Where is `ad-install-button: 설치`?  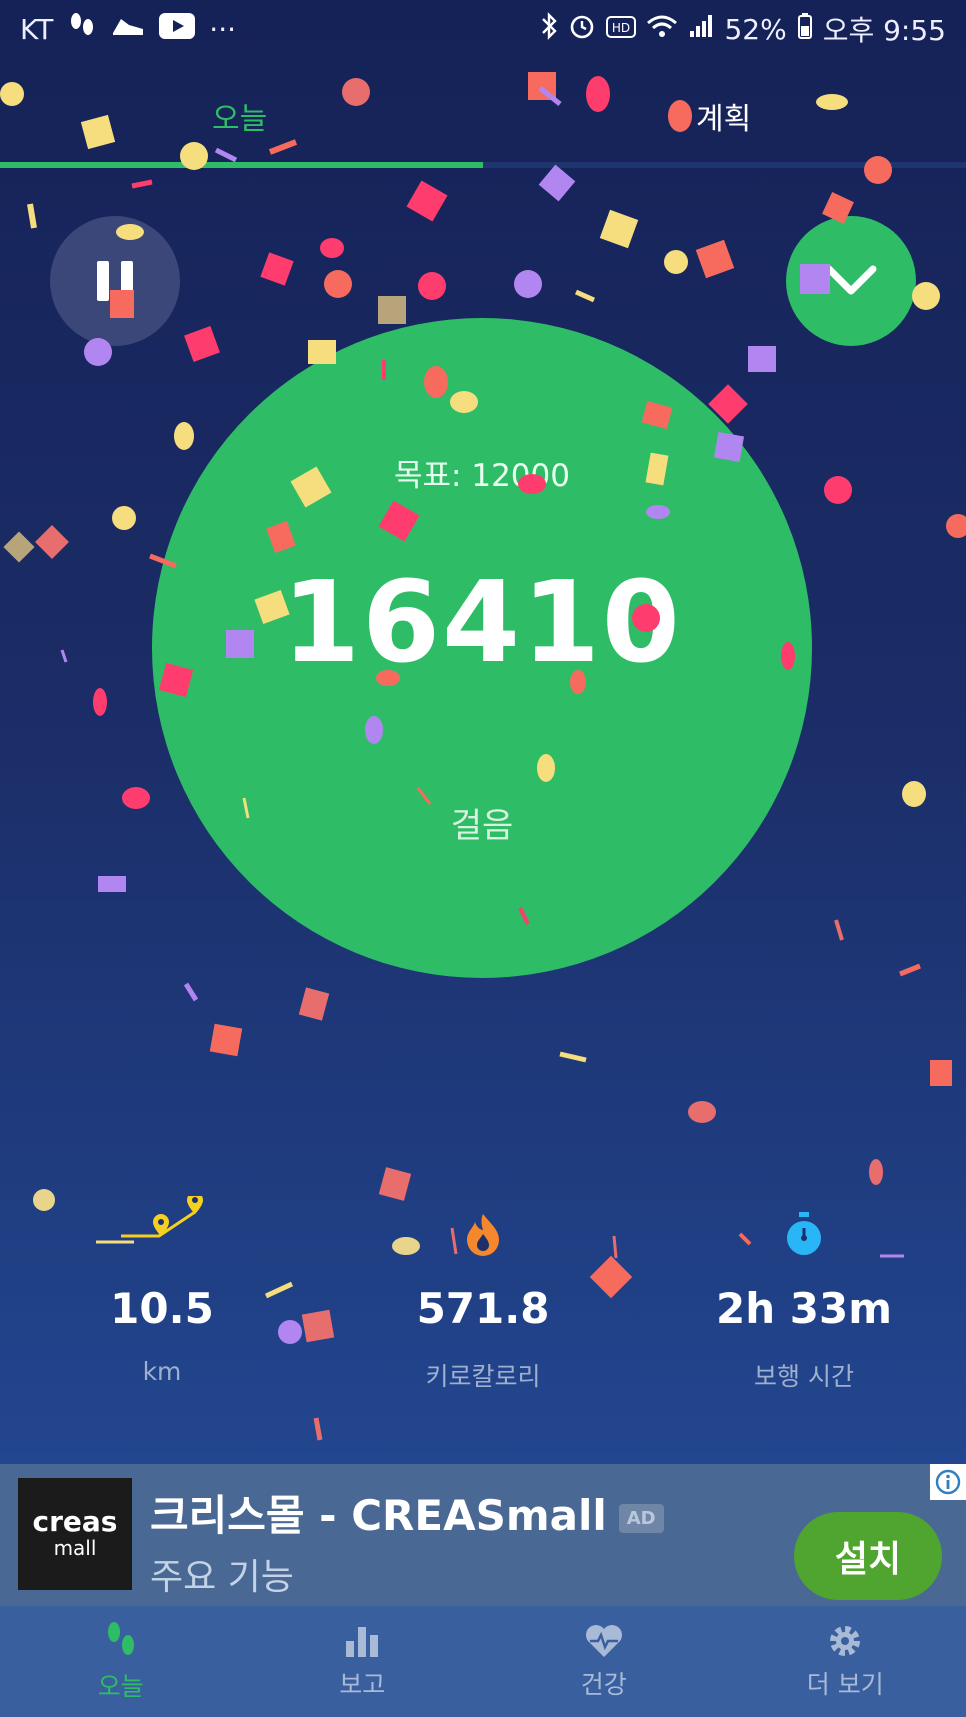
ad-install-button: 설치 is located at coordinates (868, 1556).